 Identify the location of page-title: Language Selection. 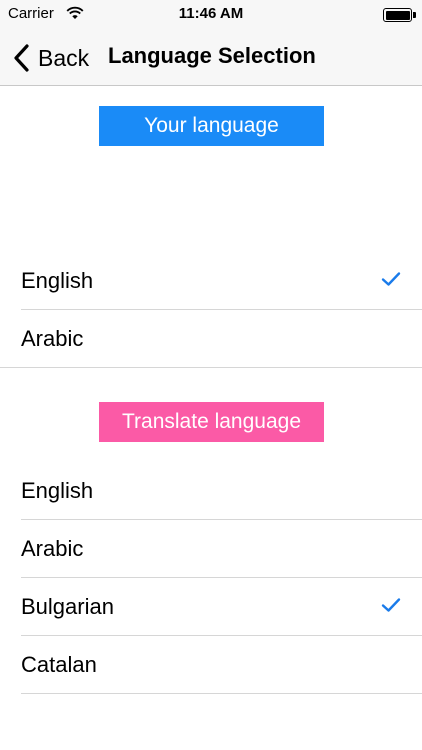
(212, 55).